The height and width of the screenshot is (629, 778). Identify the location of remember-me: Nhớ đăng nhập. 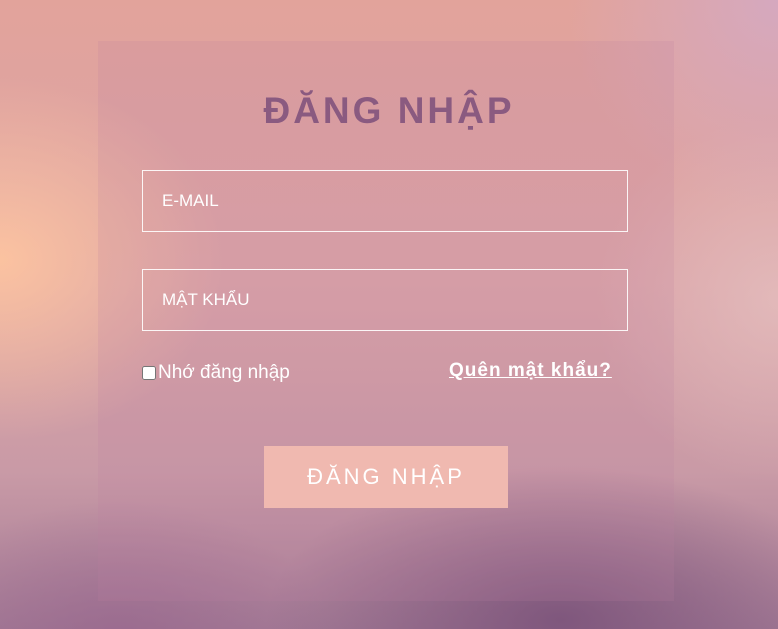
(216, 373).